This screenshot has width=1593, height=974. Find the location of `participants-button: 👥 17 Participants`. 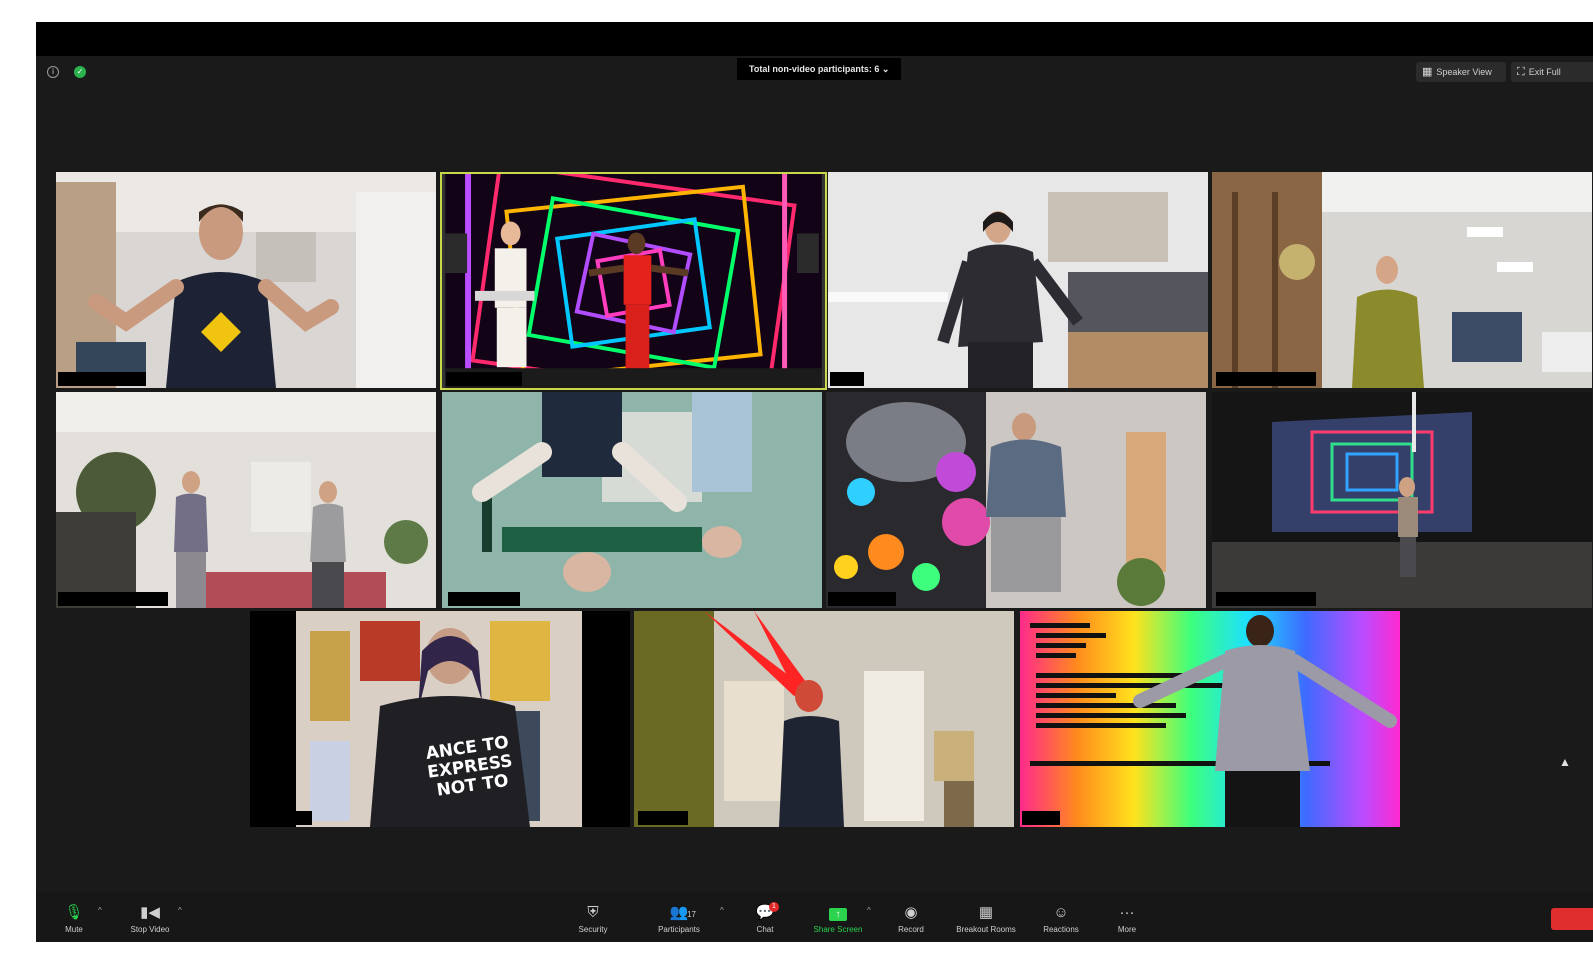

participants-button: 👥 17 Participants is located at coordinates (679, 919).